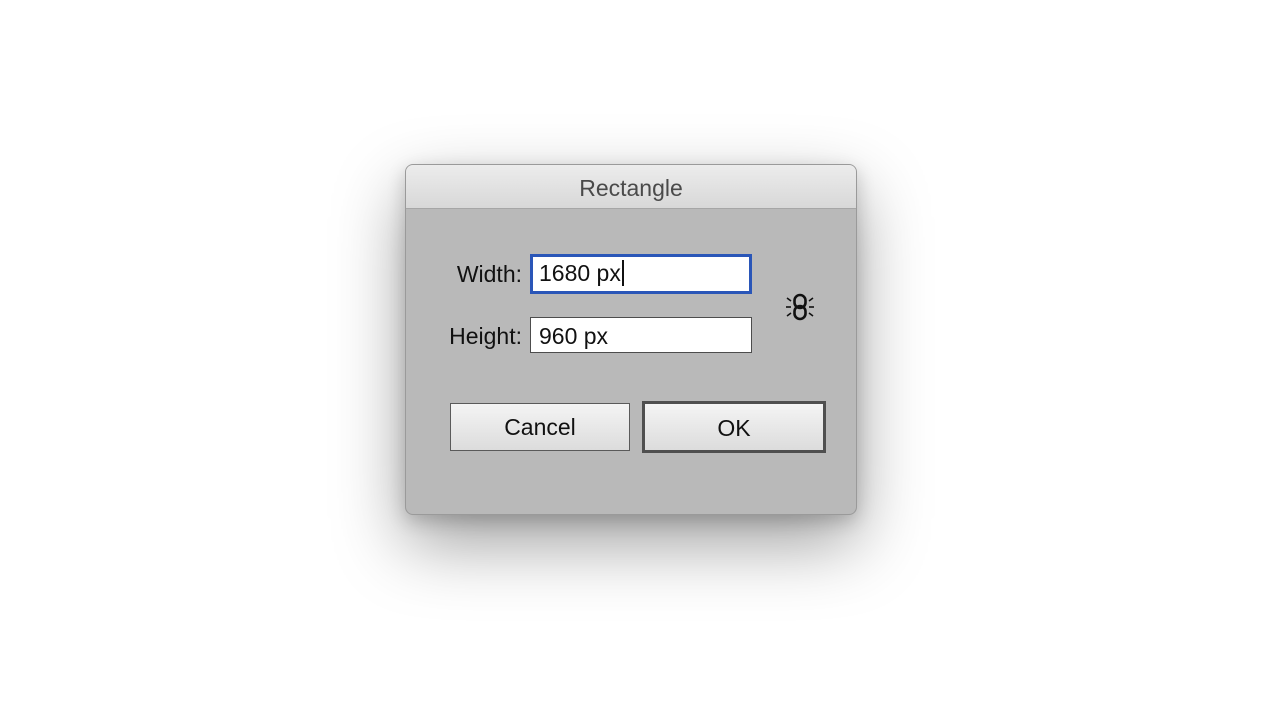  I want to click on width-field: 1680 px, so click(641, 274).